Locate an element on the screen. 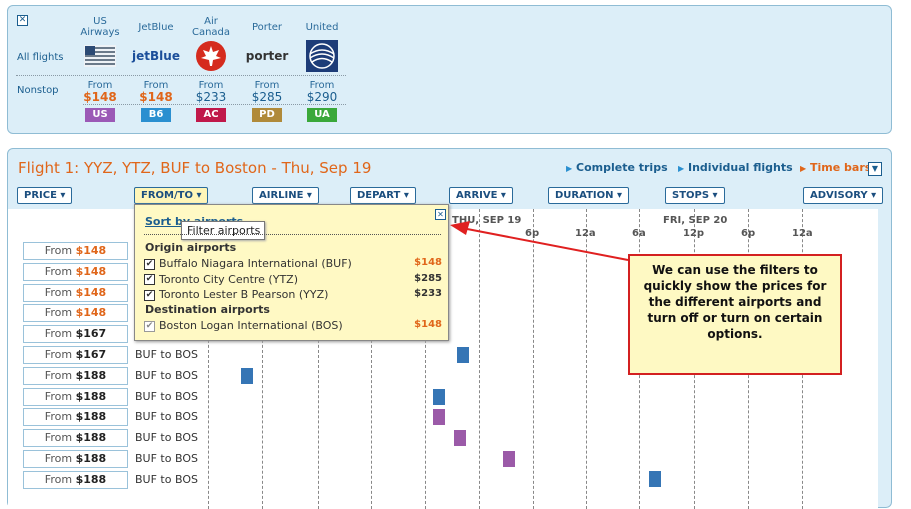 This screenshot has width=911, height=509. airline-name: Air Canada is located at coordinates (211, 27).